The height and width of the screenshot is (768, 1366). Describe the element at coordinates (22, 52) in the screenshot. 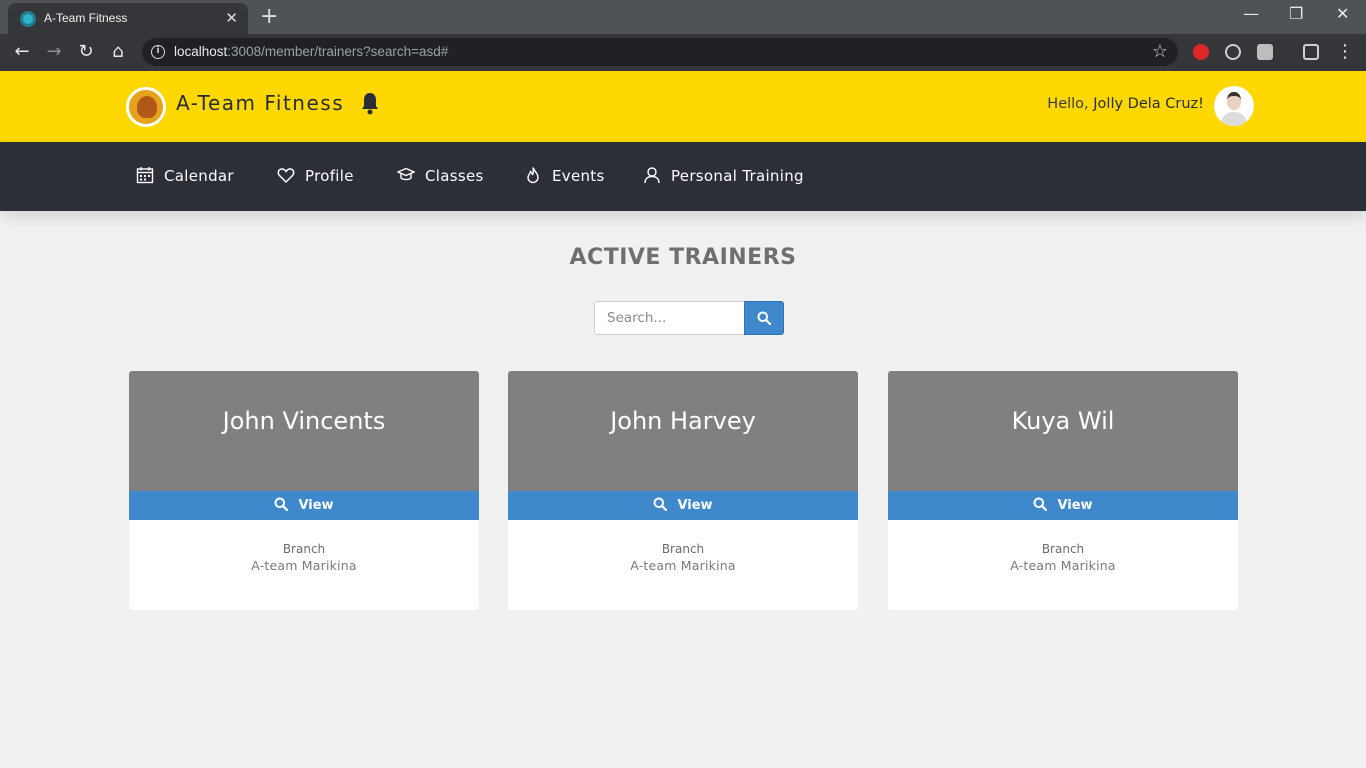

I see `back-icon: ←` at that location.